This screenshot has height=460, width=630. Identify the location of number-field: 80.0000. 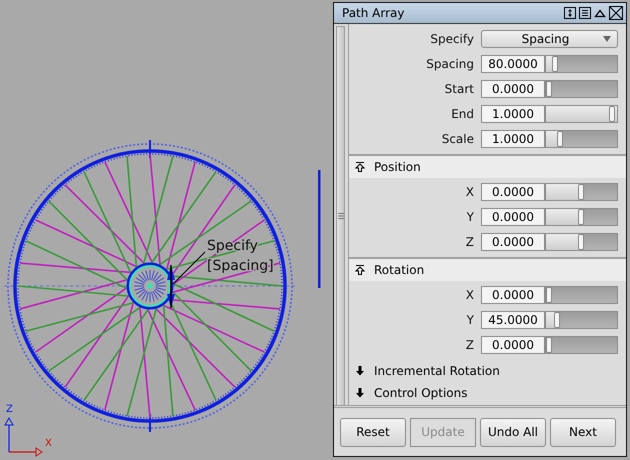
(513, 64).